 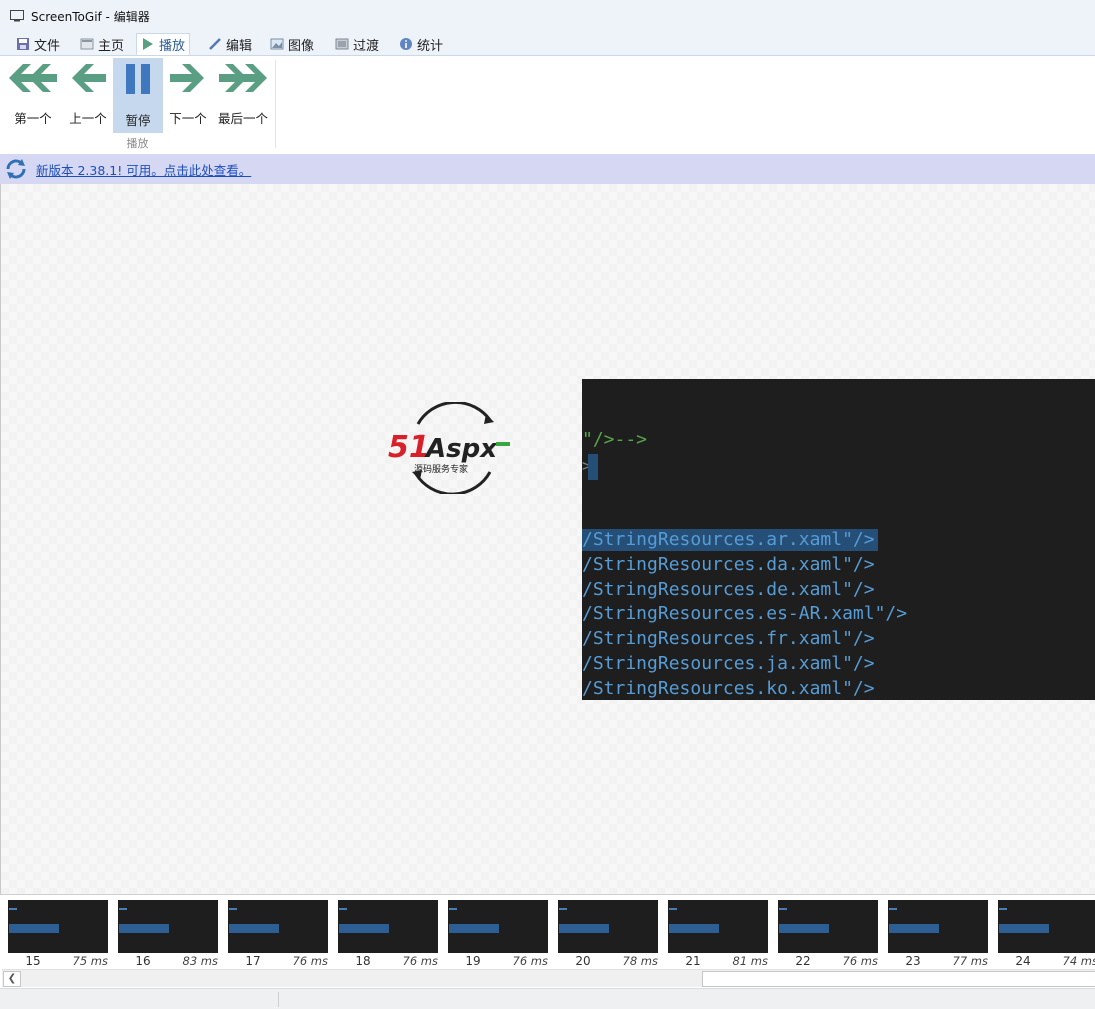 I want to click on tab-play: 播放, so click(x=163, y=44).